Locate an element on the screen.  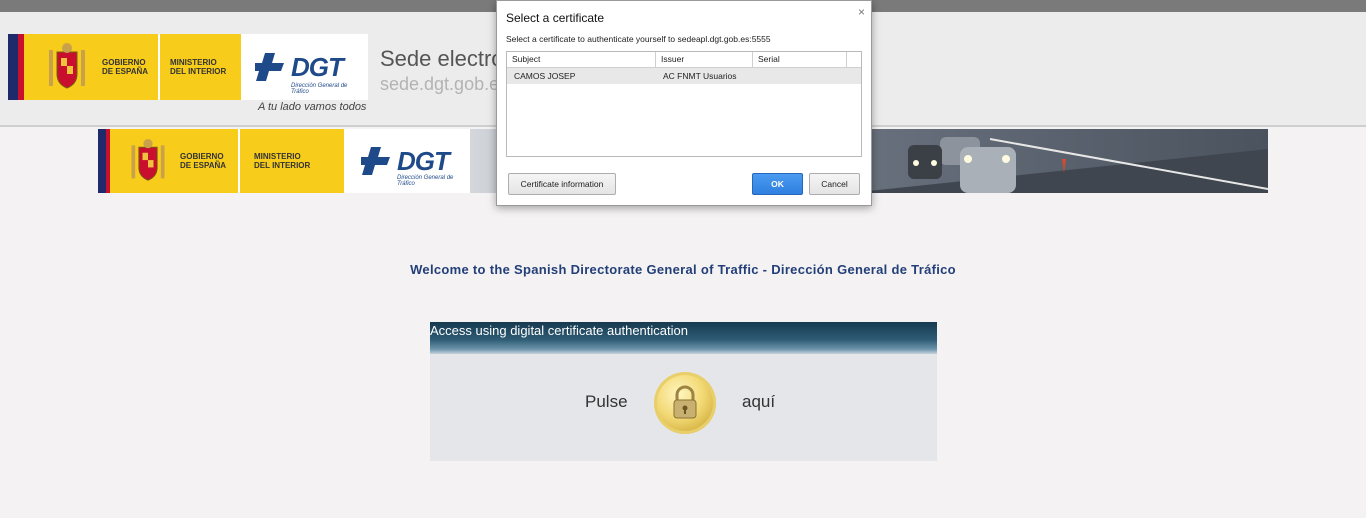
cert-serial is located at coordinates (800, 76).